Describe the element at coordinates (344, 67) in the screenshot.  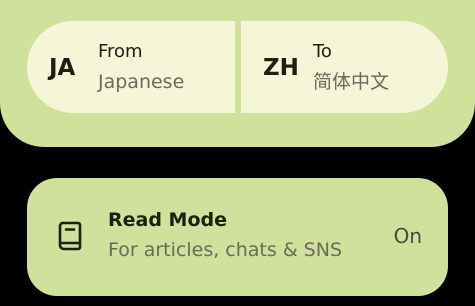
I see `target-language-button: ZH To 简体中文` at that location.